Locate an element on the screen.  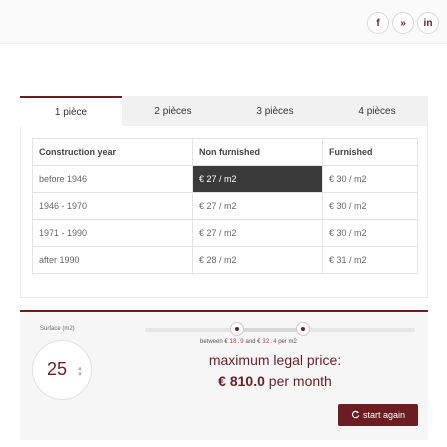
max-price-amount: € 810.0 is located at coordinates (241, 381).